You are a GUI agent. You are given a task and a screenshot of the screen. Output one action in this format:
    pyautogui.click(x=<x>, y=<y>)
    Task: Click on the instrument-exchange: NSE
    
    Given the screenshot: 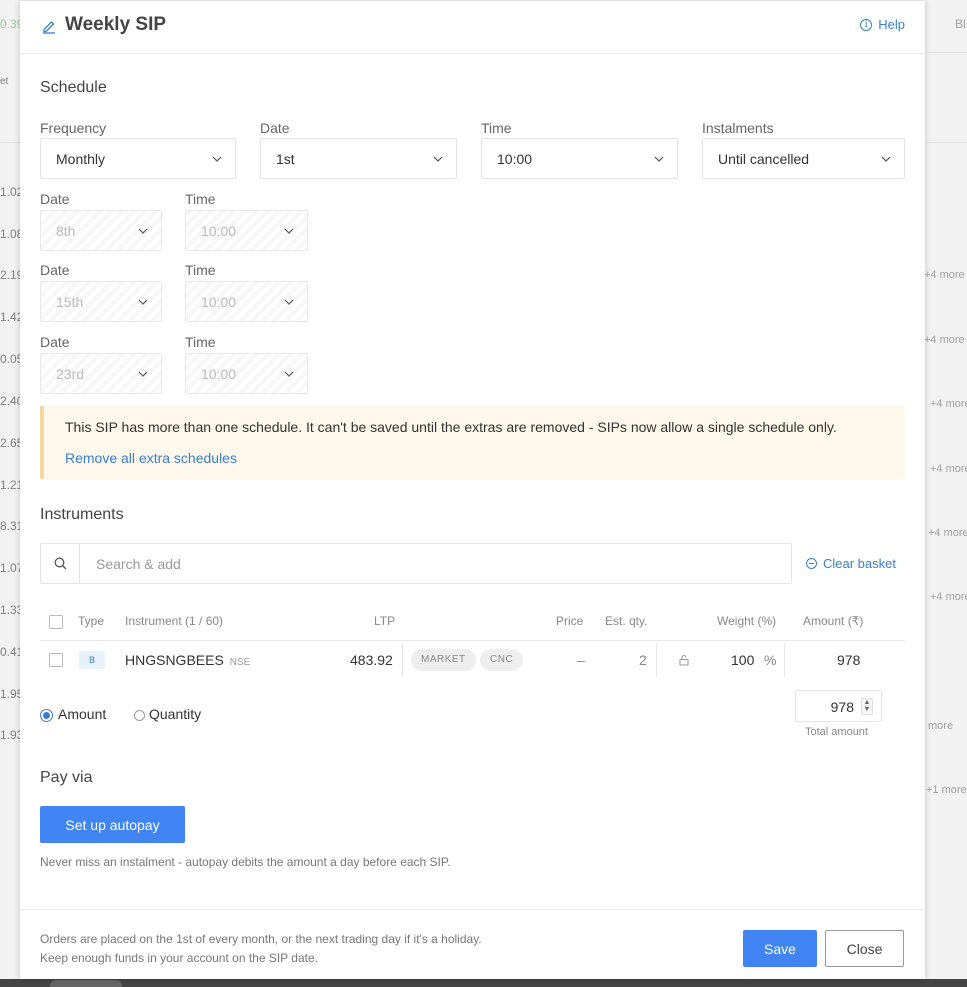 What is the action you would take?
    pyautogui.click(x=240, y=662)
    